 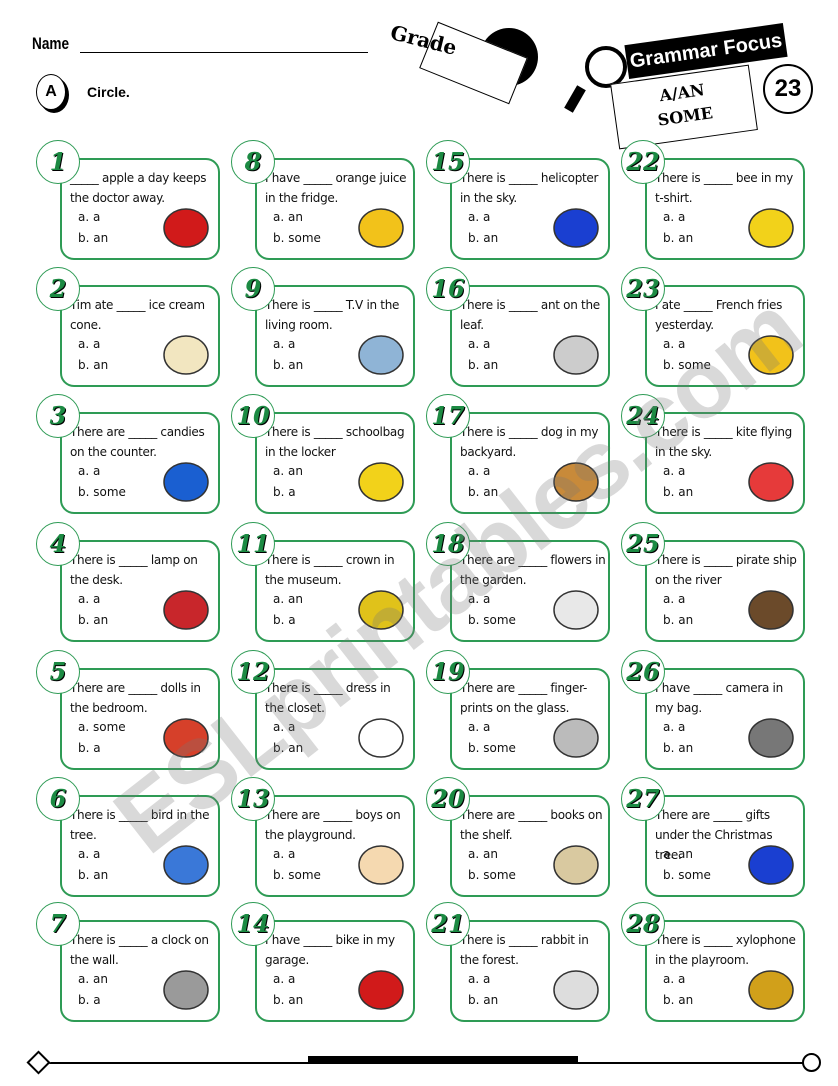 I want to click on bird-icon, so click(x=186, y=865).